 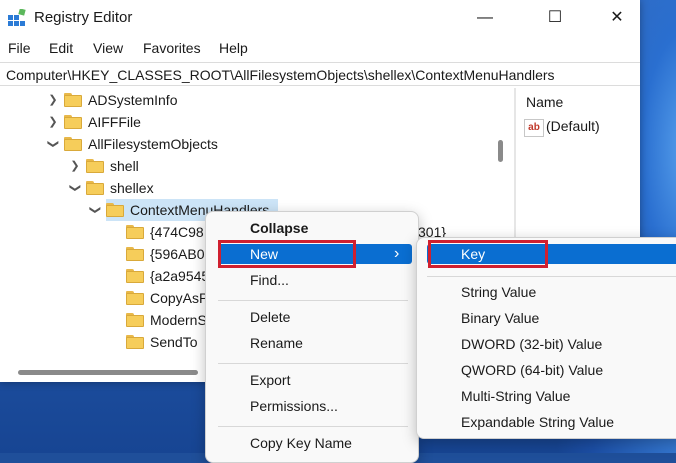 I want to click on menu-favorites: Favorites, so click(x=172, y=48).